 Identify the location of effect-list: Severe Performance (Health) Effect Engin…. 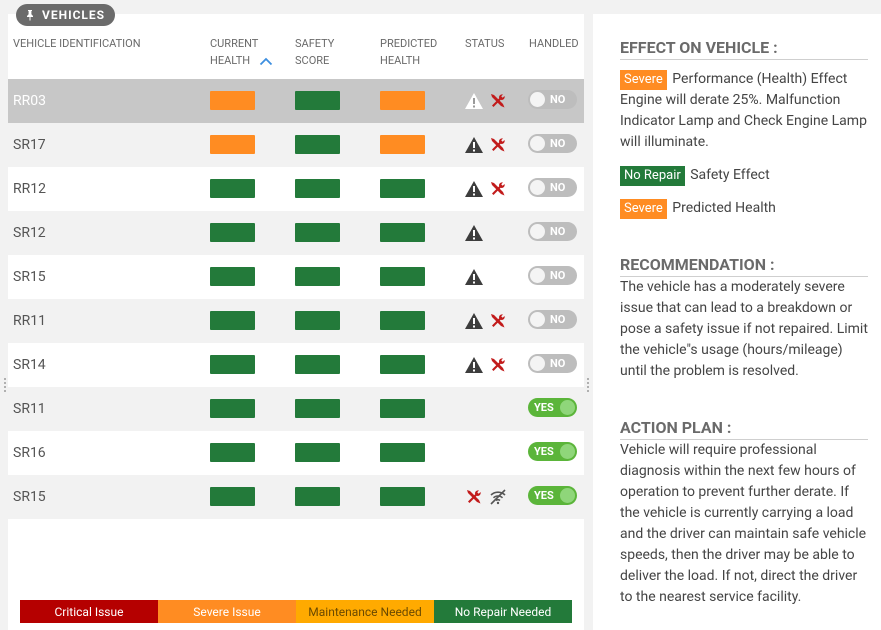
(744, 144).